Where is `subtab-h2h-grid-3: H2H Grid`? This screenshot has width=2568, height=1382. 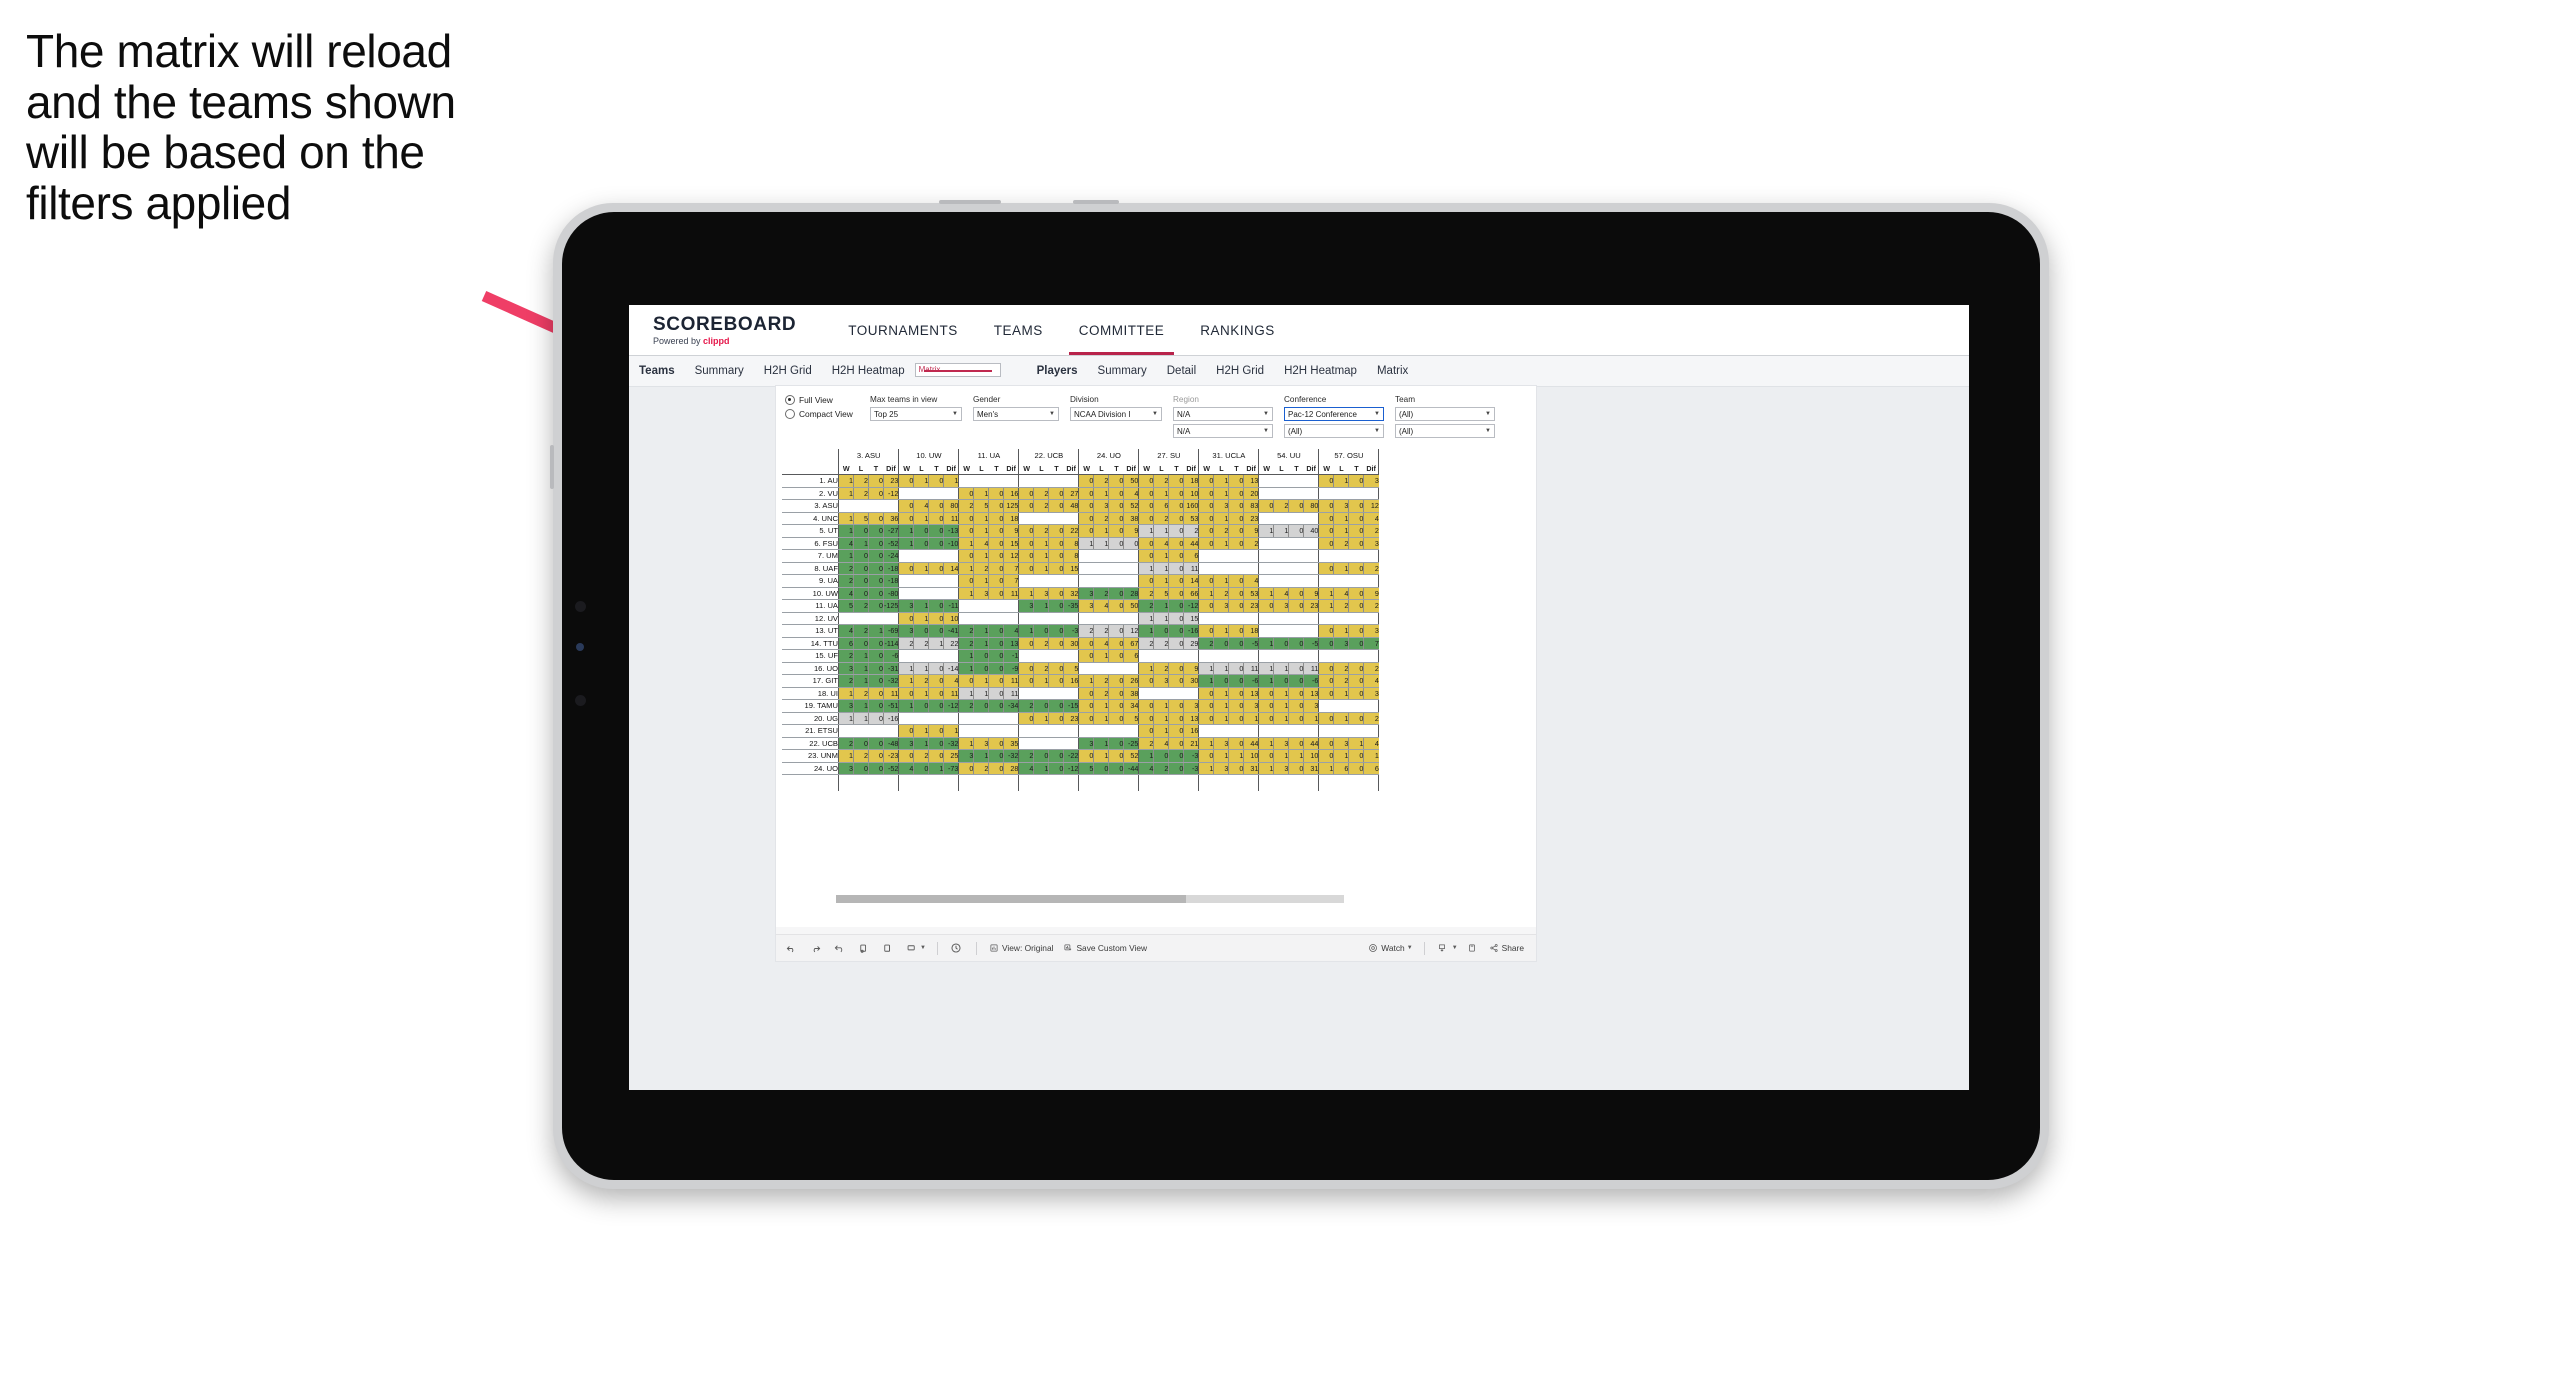 subtab-h2h-grid-3: H2H Grid is located at coordinates (1240, 371).